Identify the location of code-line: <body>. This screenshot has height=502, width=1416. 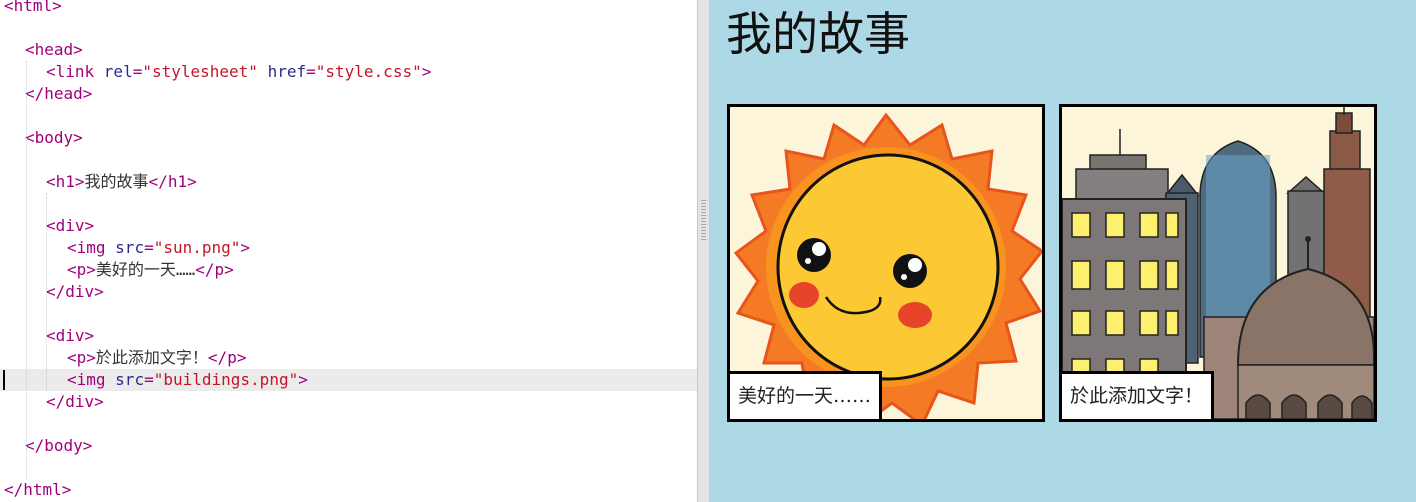
(348, 138).